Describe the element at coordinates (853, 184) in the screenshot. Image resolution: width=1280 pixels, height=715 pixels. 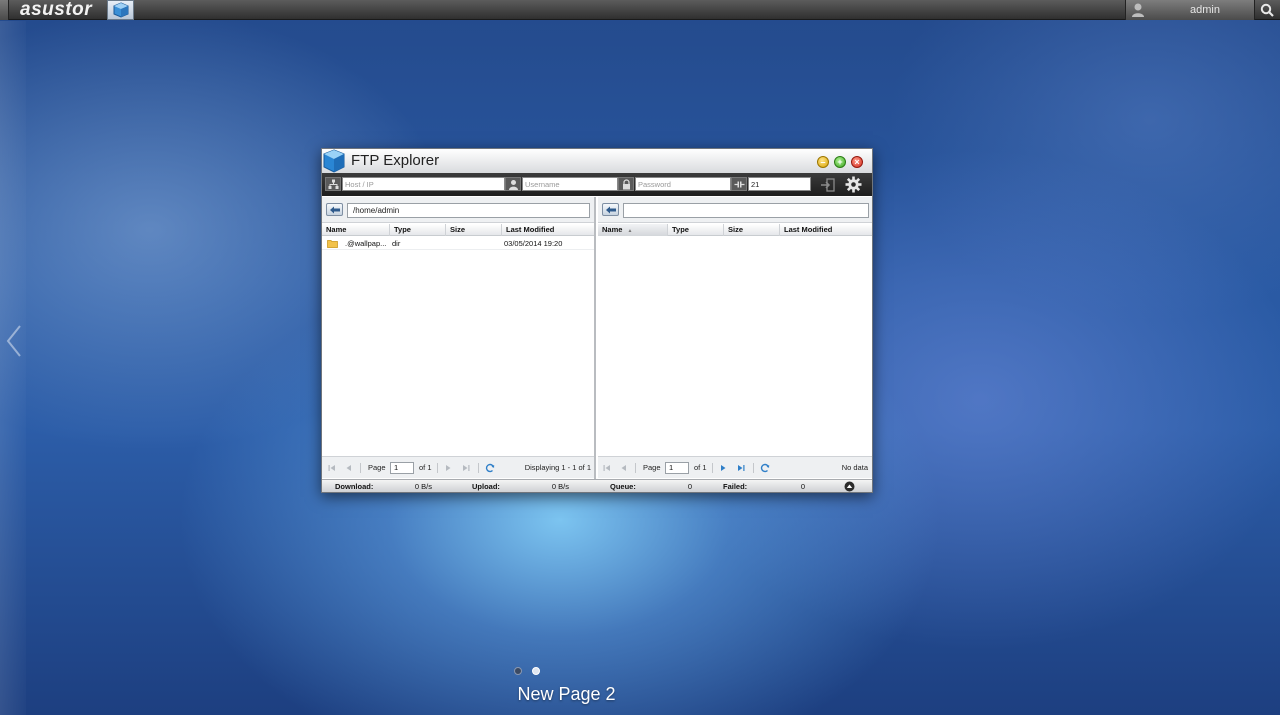
I see `gear-icon` at that location.